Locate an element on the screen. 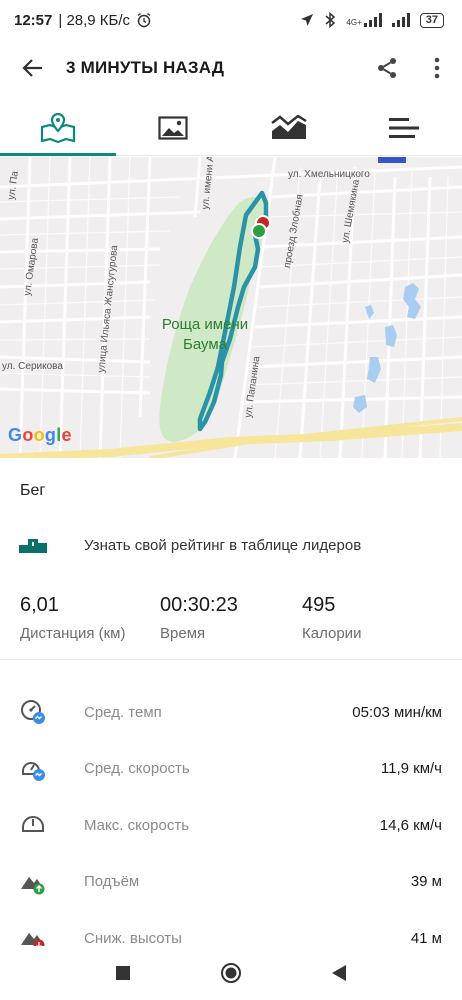 The image size is (462, 1000). more-vert-icon is located at coordinates (437, 68).